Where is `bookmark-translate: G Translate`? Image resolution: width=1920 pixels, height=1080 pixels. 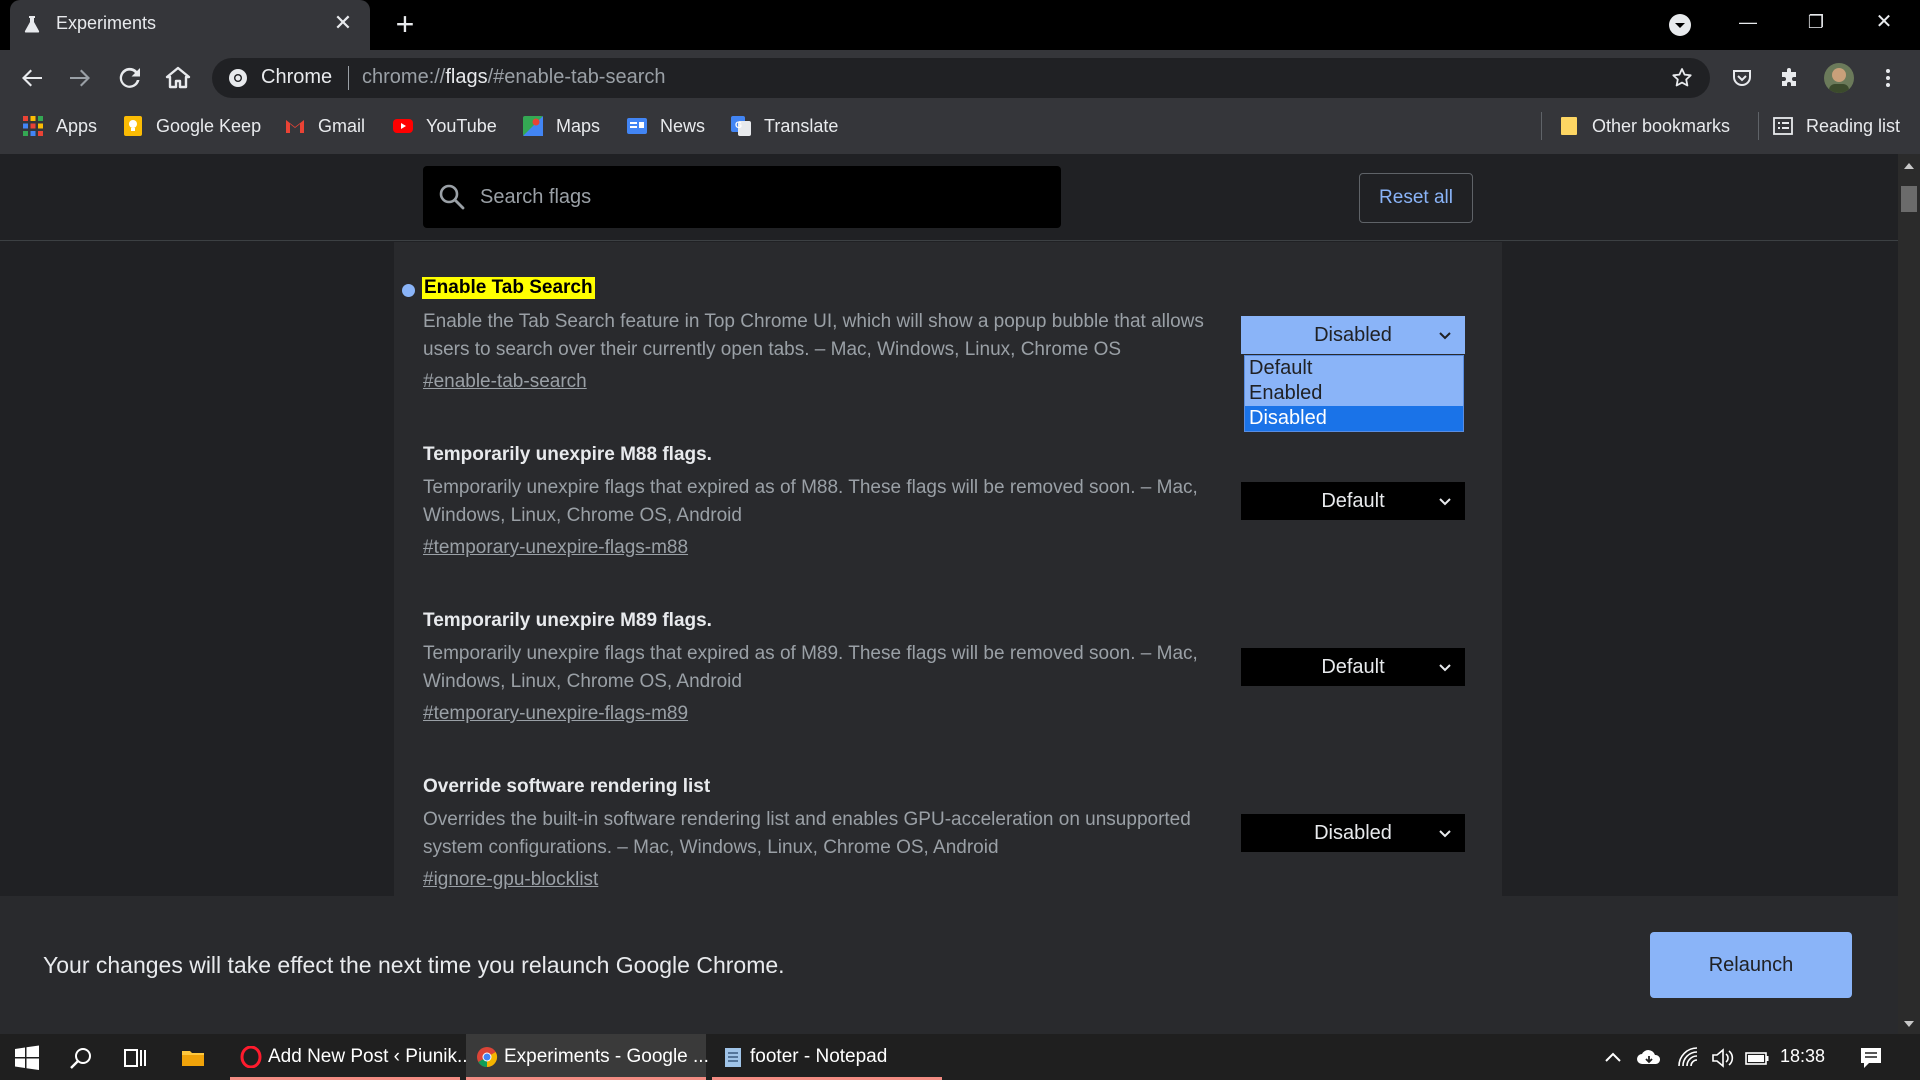 bookmark-translate: G Translate is located at coordinates (784, 126).